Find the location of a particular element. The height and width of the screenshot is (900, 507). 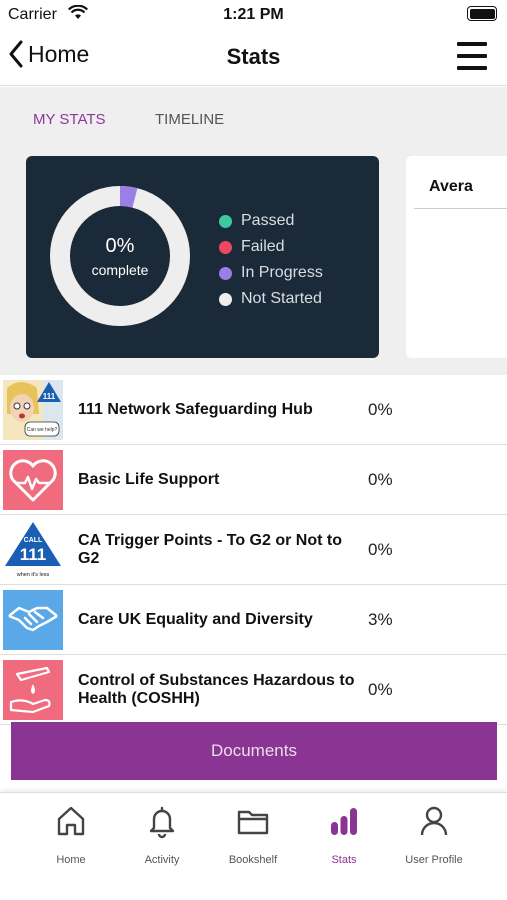

legend-label: Passed is located at coordinates (268, 220).